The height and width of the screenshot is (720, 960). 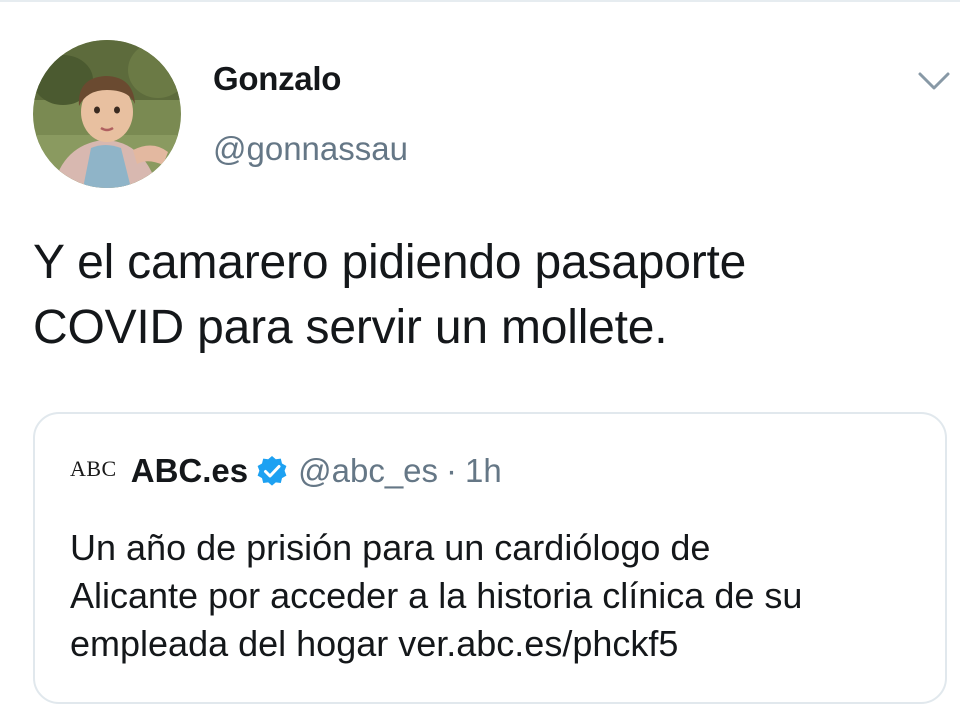 I want to click on chevron-down-icon, so click(x=934, y=81).